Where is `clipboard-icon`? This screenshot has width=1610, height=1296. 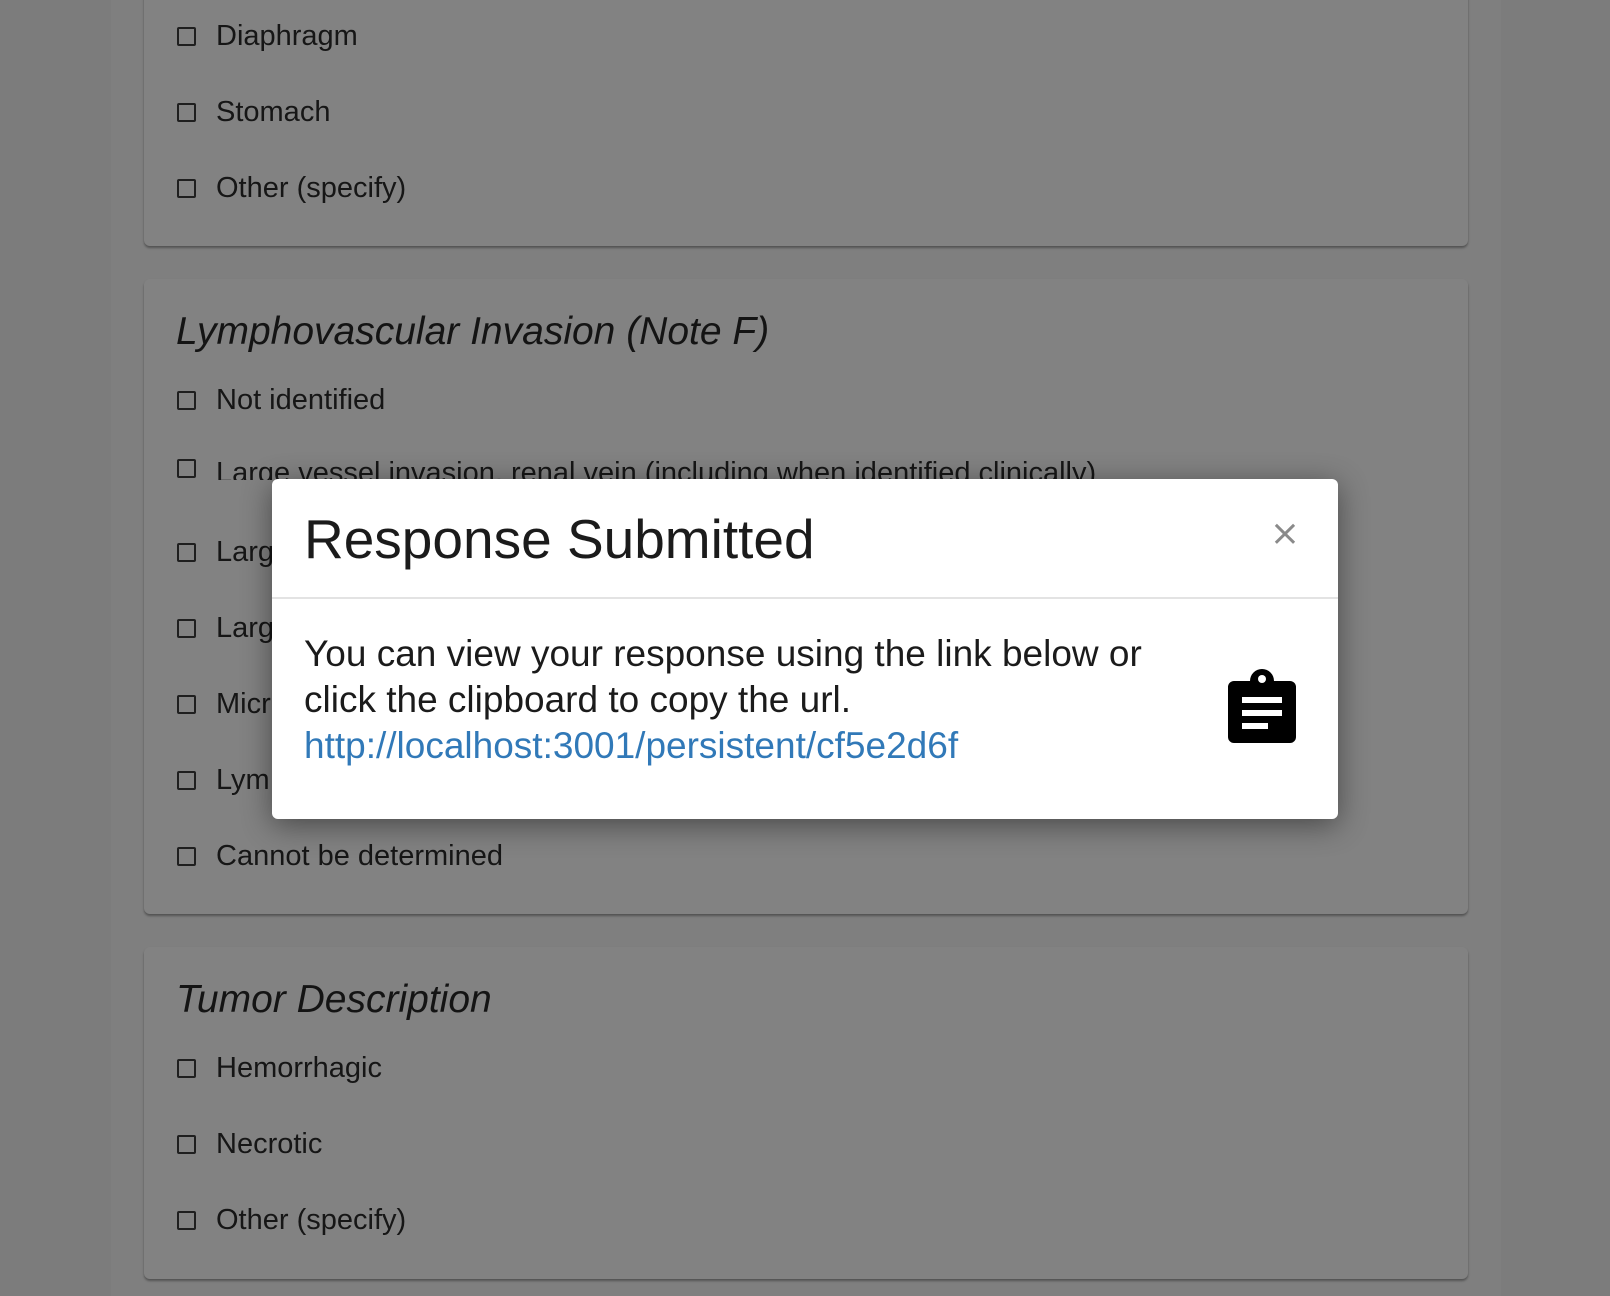 clipboard-icon is located at coordinates (1262, 705).